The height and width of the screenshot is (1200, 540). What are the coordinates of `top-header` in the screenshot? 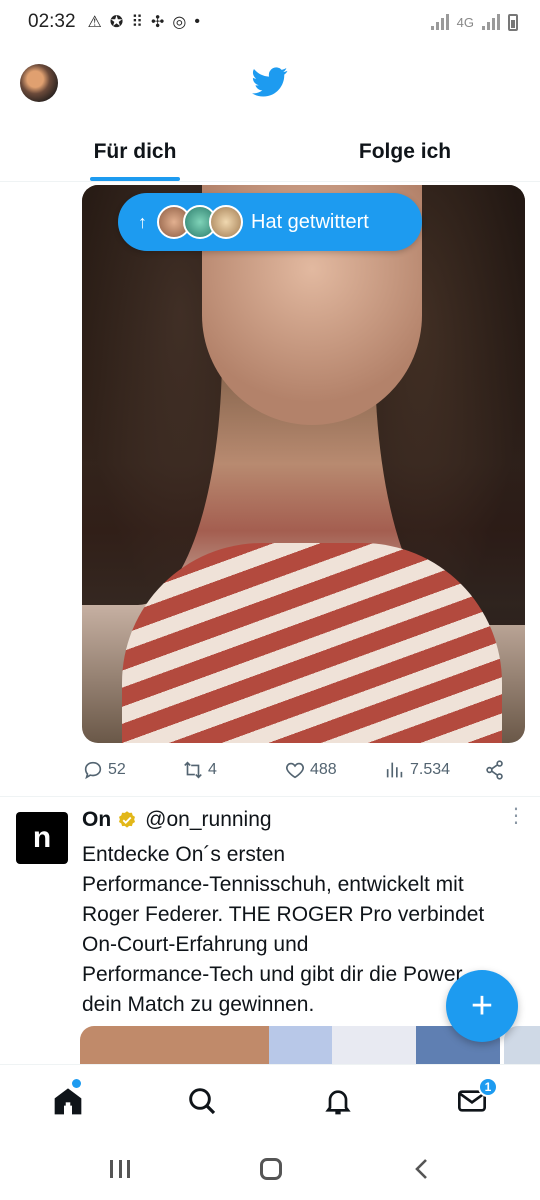 It's located at (270, 84).